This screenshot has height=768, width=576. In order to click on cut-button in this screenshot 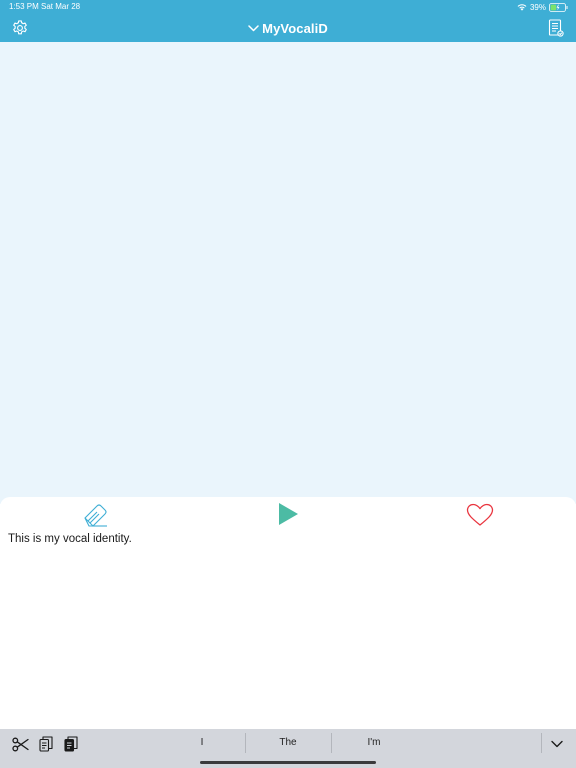, I will do `click(20, 744)`.